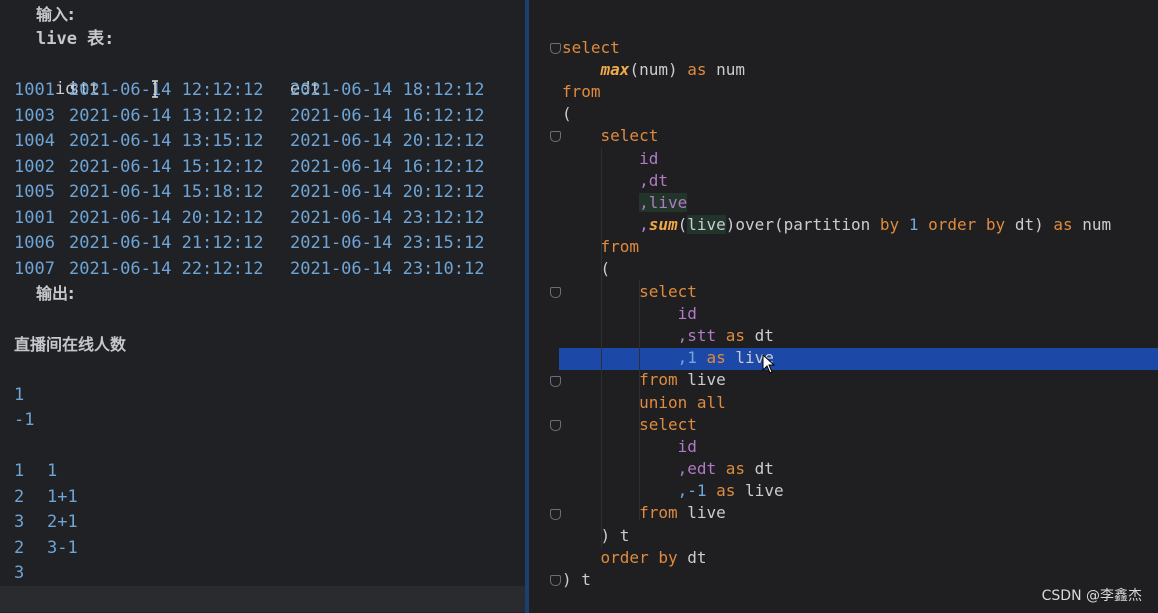  What do you see at coordinates (34, 141) in the screenshot?
I see `cell-id: 1004` at bounding box center [34, 141].